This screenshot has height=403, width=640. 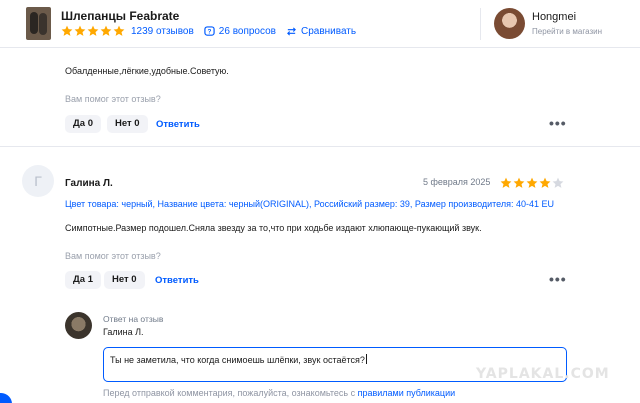 I want to click on no-button: Нет 0, so click(x=124, y=280).